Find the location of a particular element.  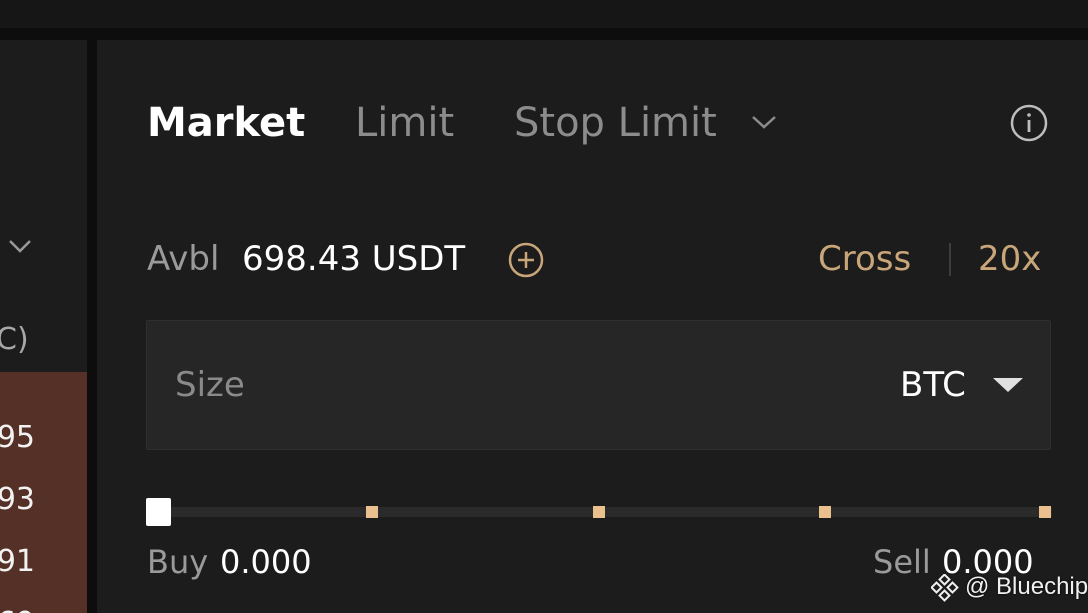

ask-price: 95 is located at coordinates (17, 437).